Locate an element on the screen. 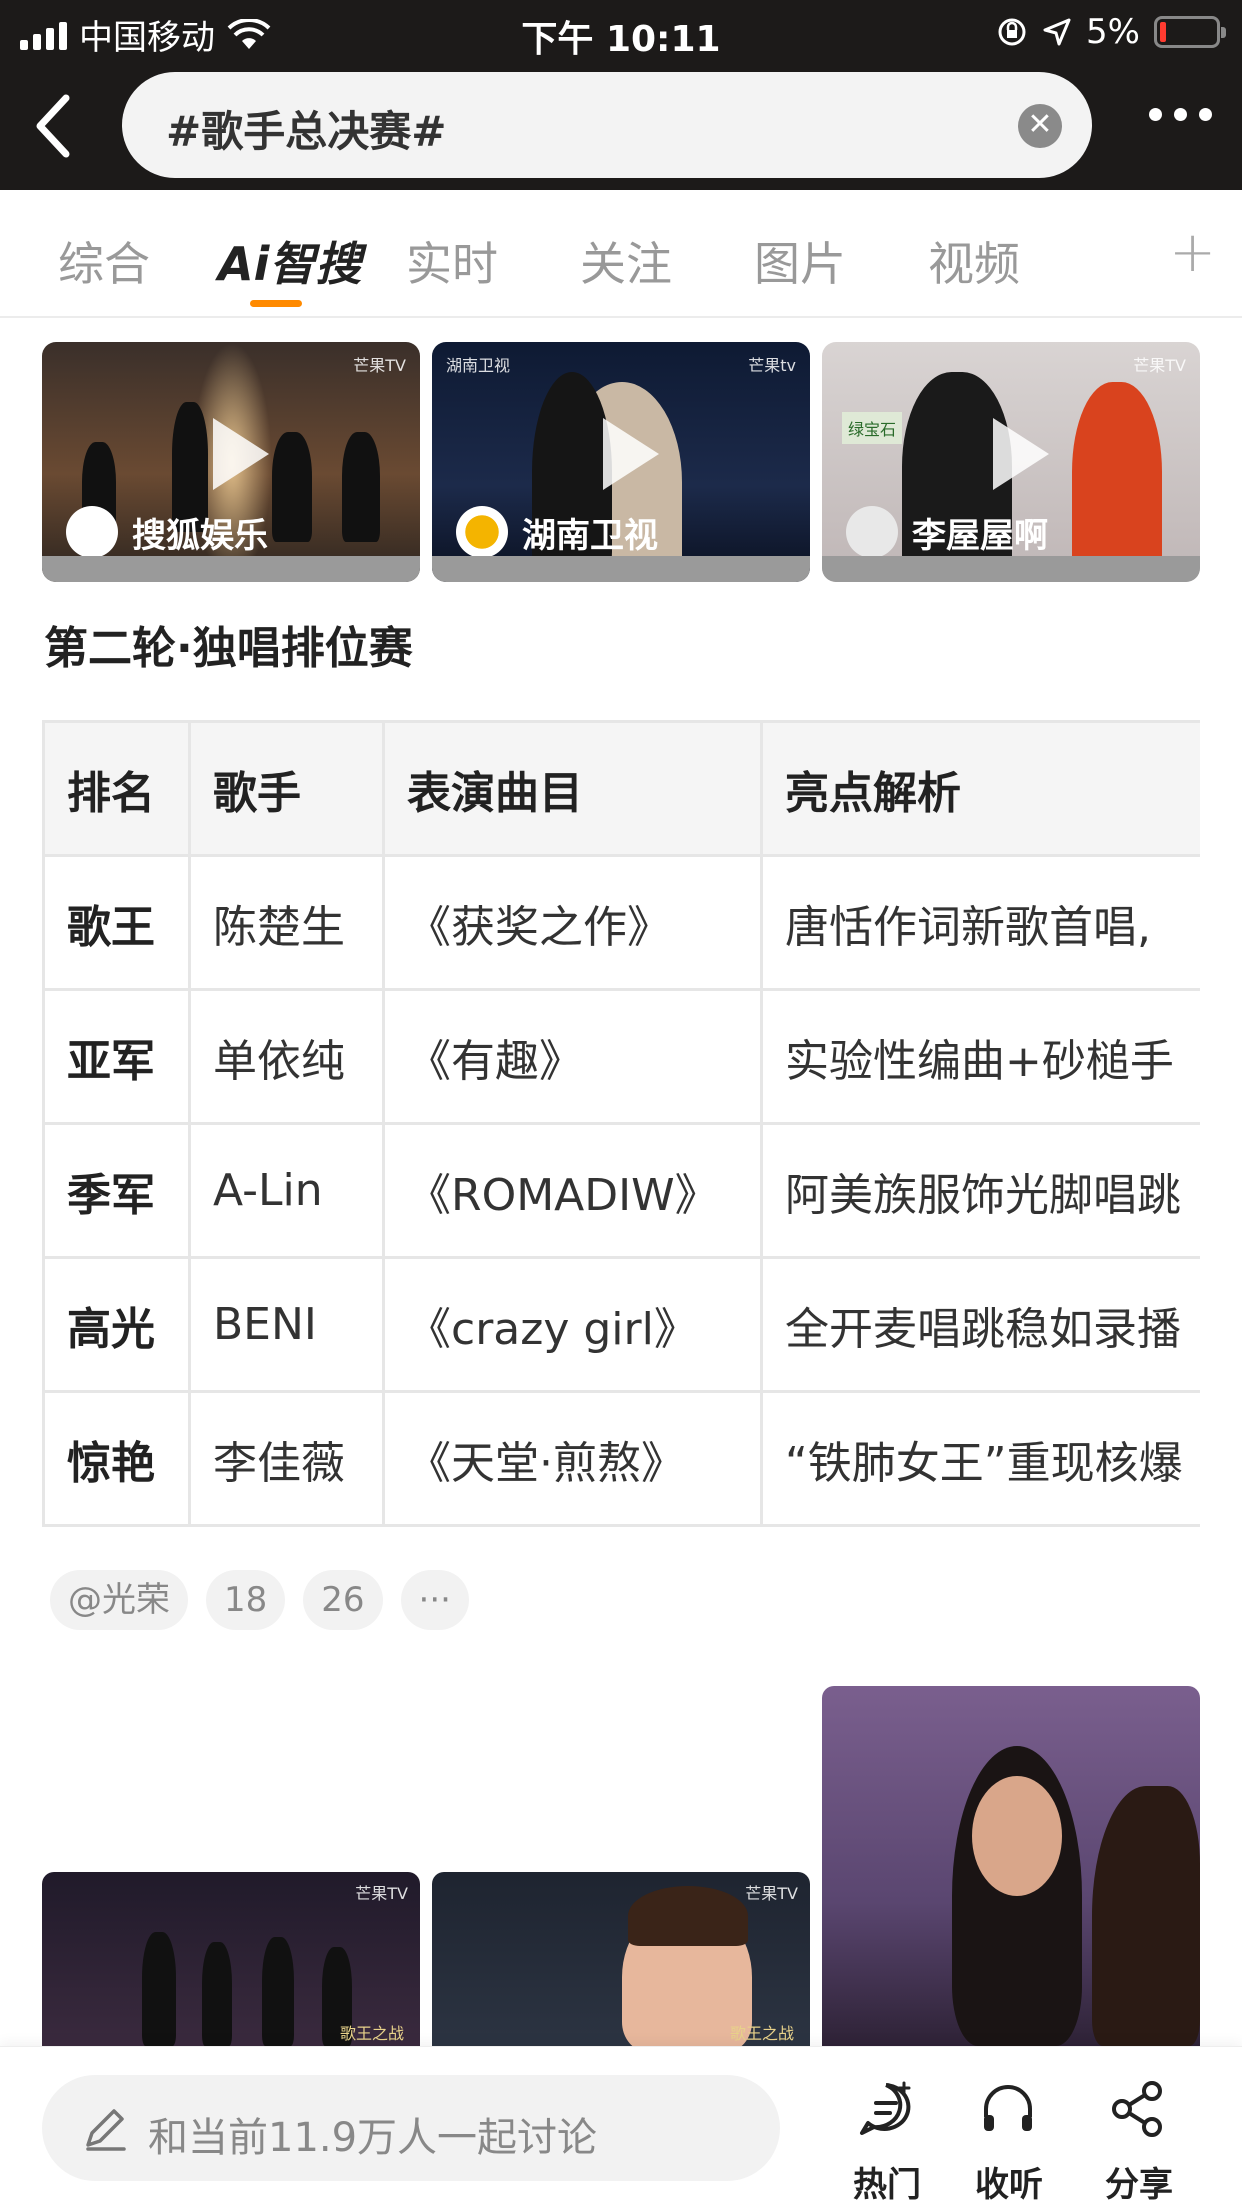 The image size is (1242, 2208). video-source-name: 湖南卫视 is located at coordinates (590, 535).